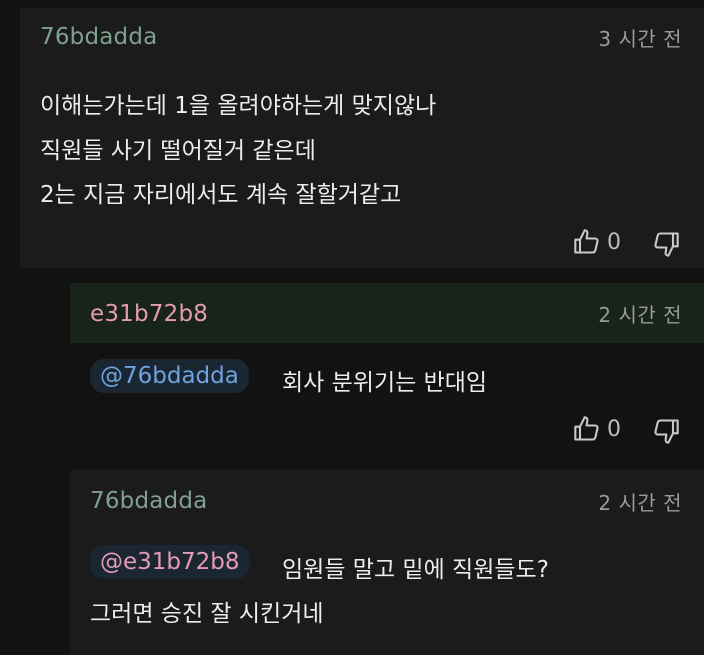  I want to click on comment-text-line: 이해는가는데 1을 올려야하는게 맞지않나, so click(238, 106).